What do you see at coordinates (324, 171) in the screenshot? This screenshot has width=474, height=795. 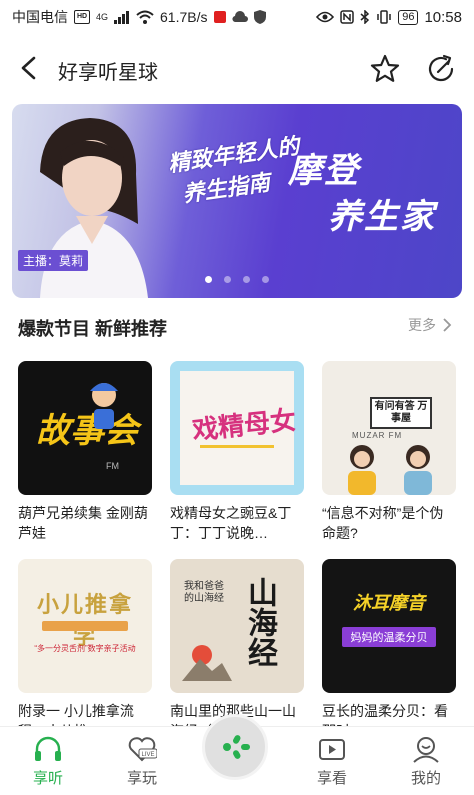 I see `banner-headline-line1: 摩登` at bounding box center [324, 171].